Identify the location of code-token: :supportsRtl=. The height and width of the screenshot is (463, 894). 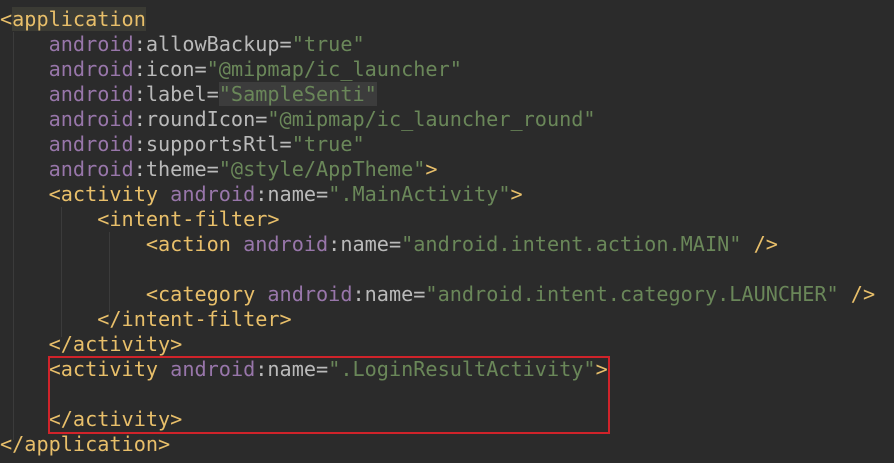
(212, 144).